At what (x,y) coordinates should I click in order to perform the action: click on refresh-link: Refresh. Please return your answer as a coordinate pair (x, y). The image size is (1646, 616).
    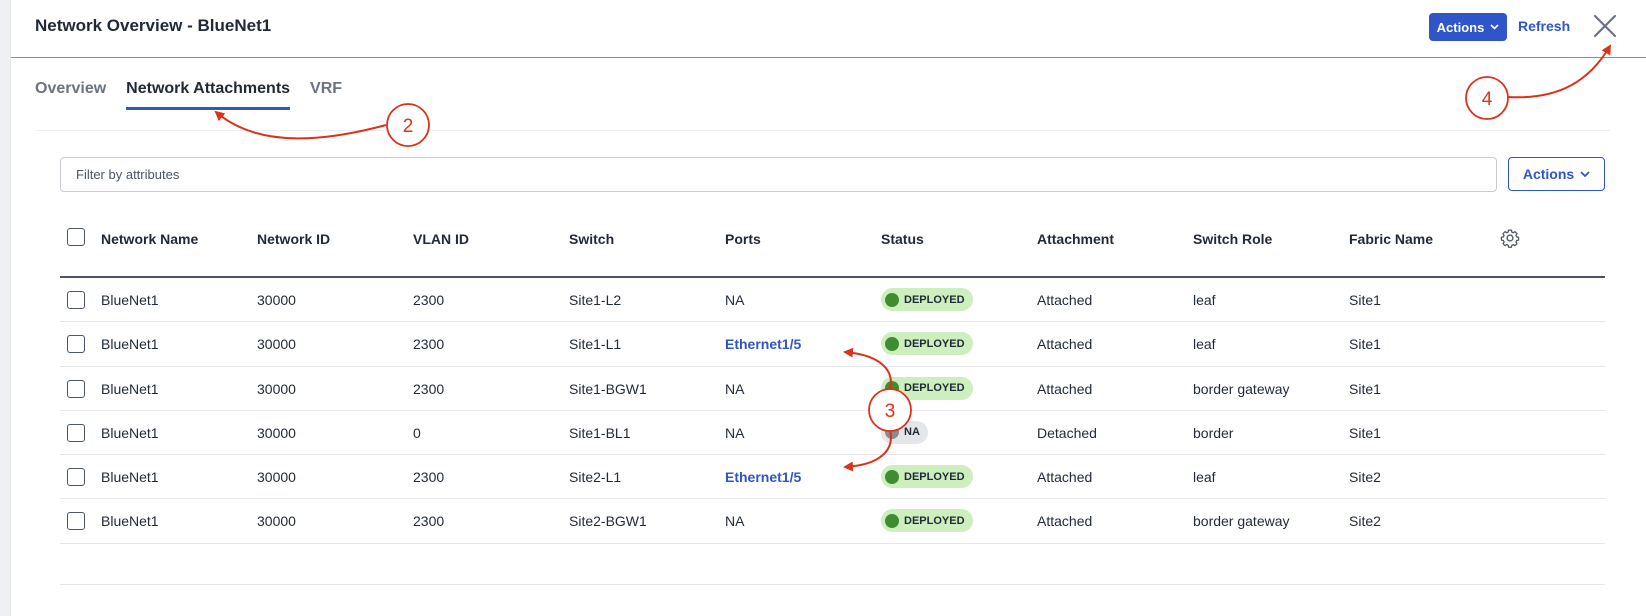
    Looking at the image, I should click on (1544, 26).